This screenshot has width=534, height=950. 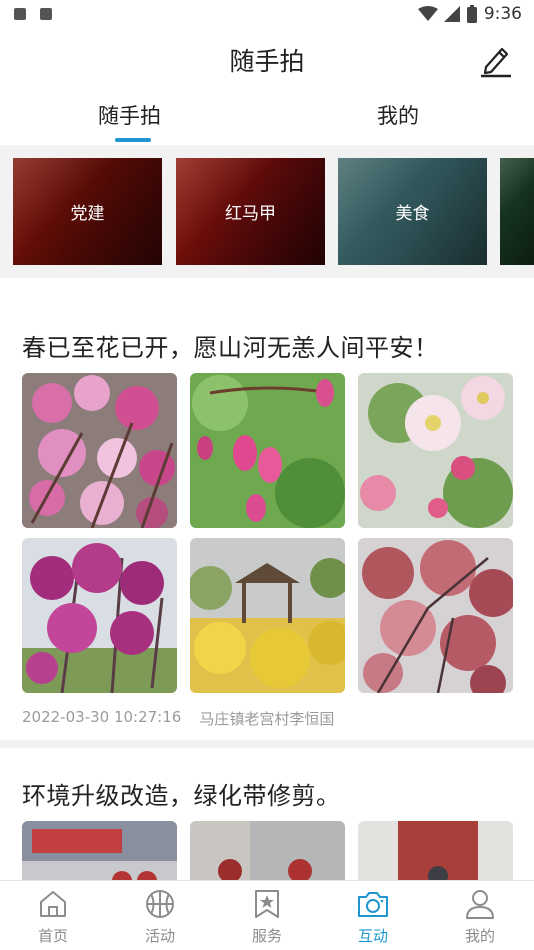 I want to click on post-timestamp: 2022-03-30 10:27:16, so click(x=102, y=717).